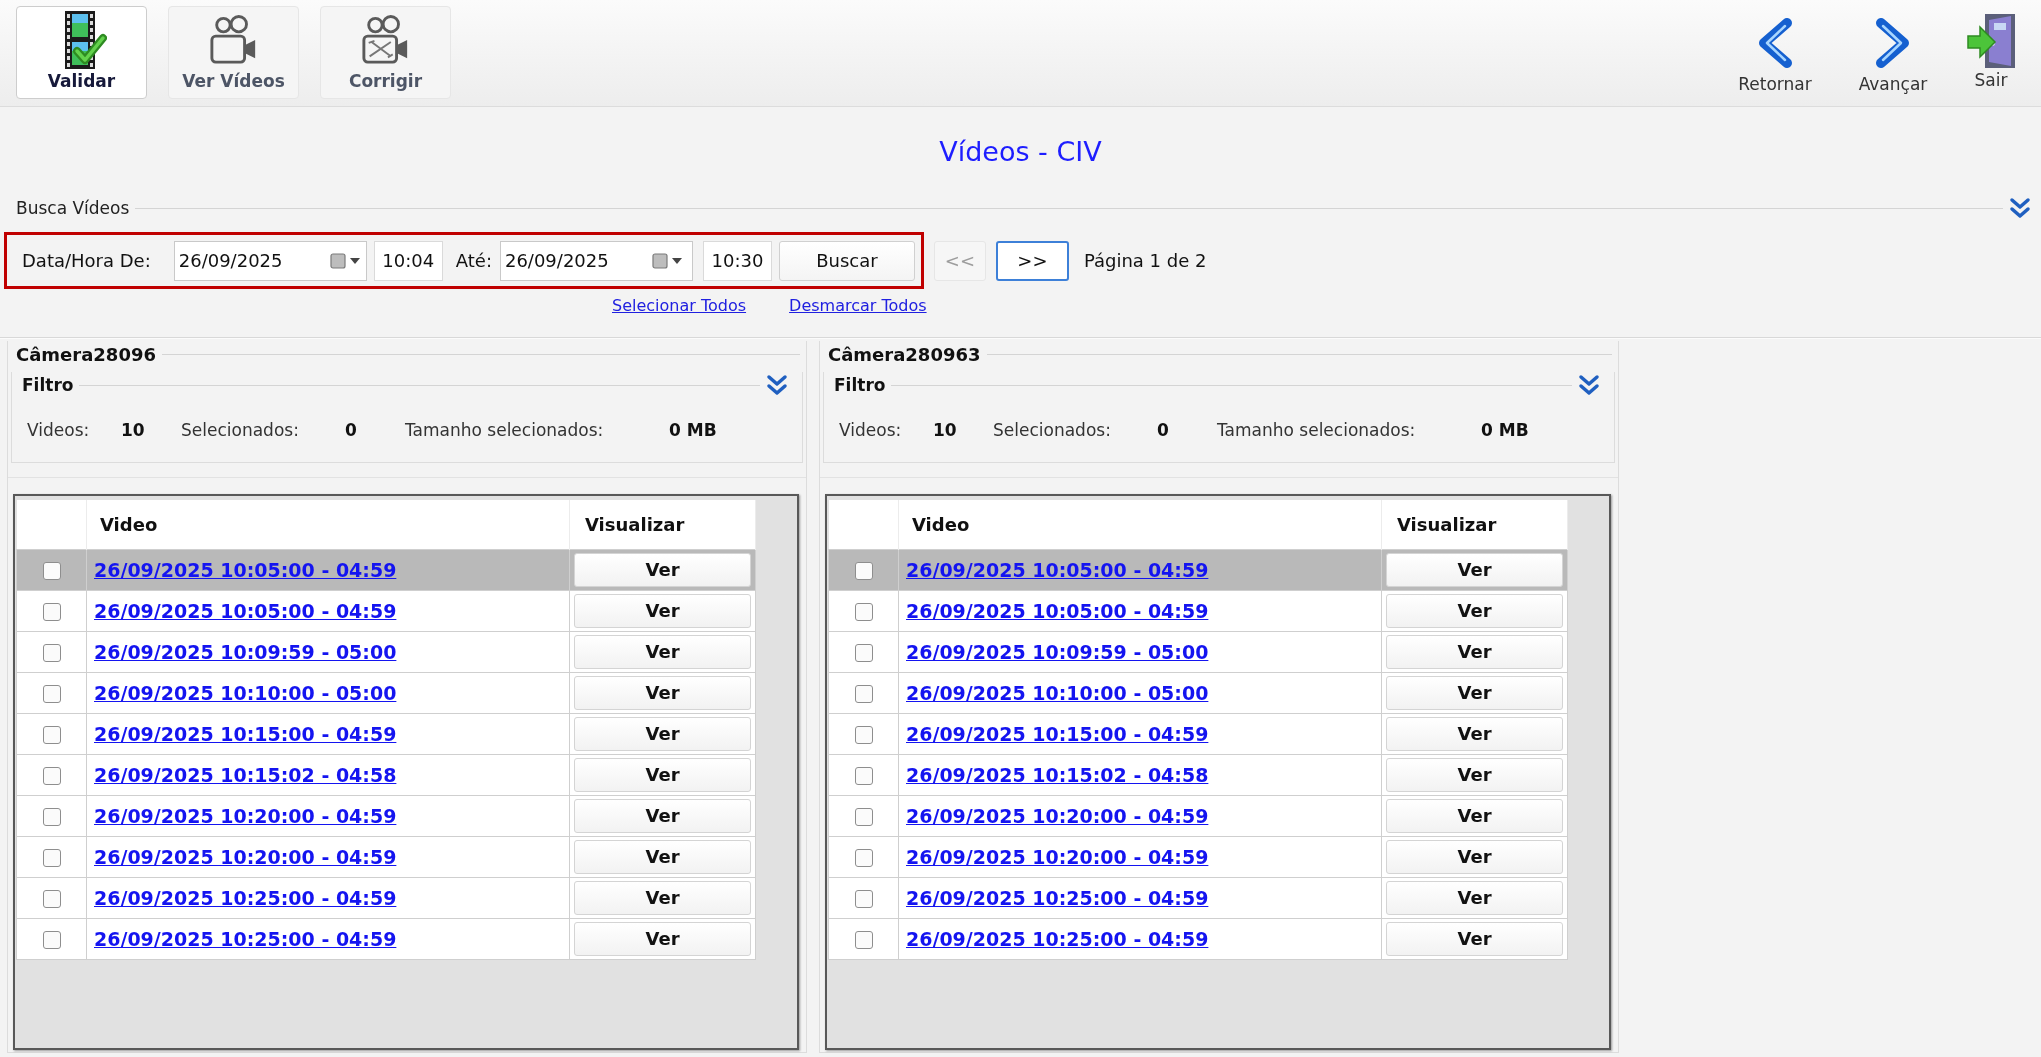 This screenshot has height=1057, width=2041. What do you see at coordinates (1032, 260) in the screenshot?
I see `next-page-button: >>` at bounding box center [1032, 260].